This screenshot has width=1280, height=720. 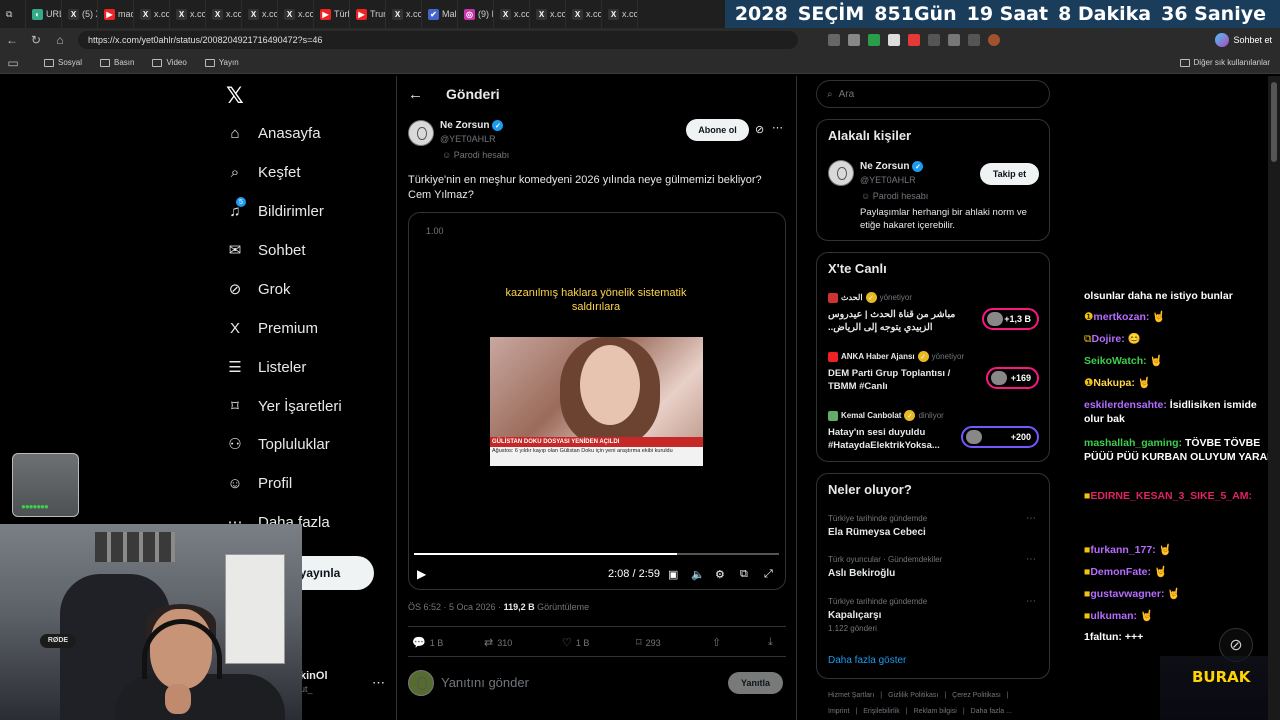 I want to click on browser-tab: X(5) X, so click(x=80, y=14).